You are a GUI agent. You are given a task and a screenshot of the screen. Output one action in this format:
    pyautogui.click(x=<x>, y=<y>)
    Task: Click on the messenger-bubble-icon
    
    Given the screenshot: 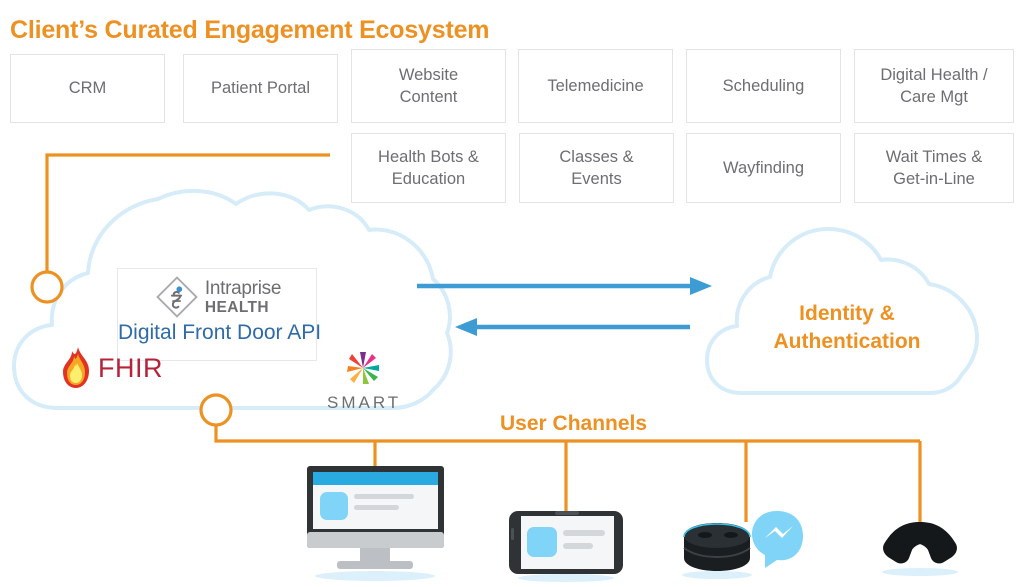 What is the action you would take?
    pyautogui.click(x=777, y=539)
    